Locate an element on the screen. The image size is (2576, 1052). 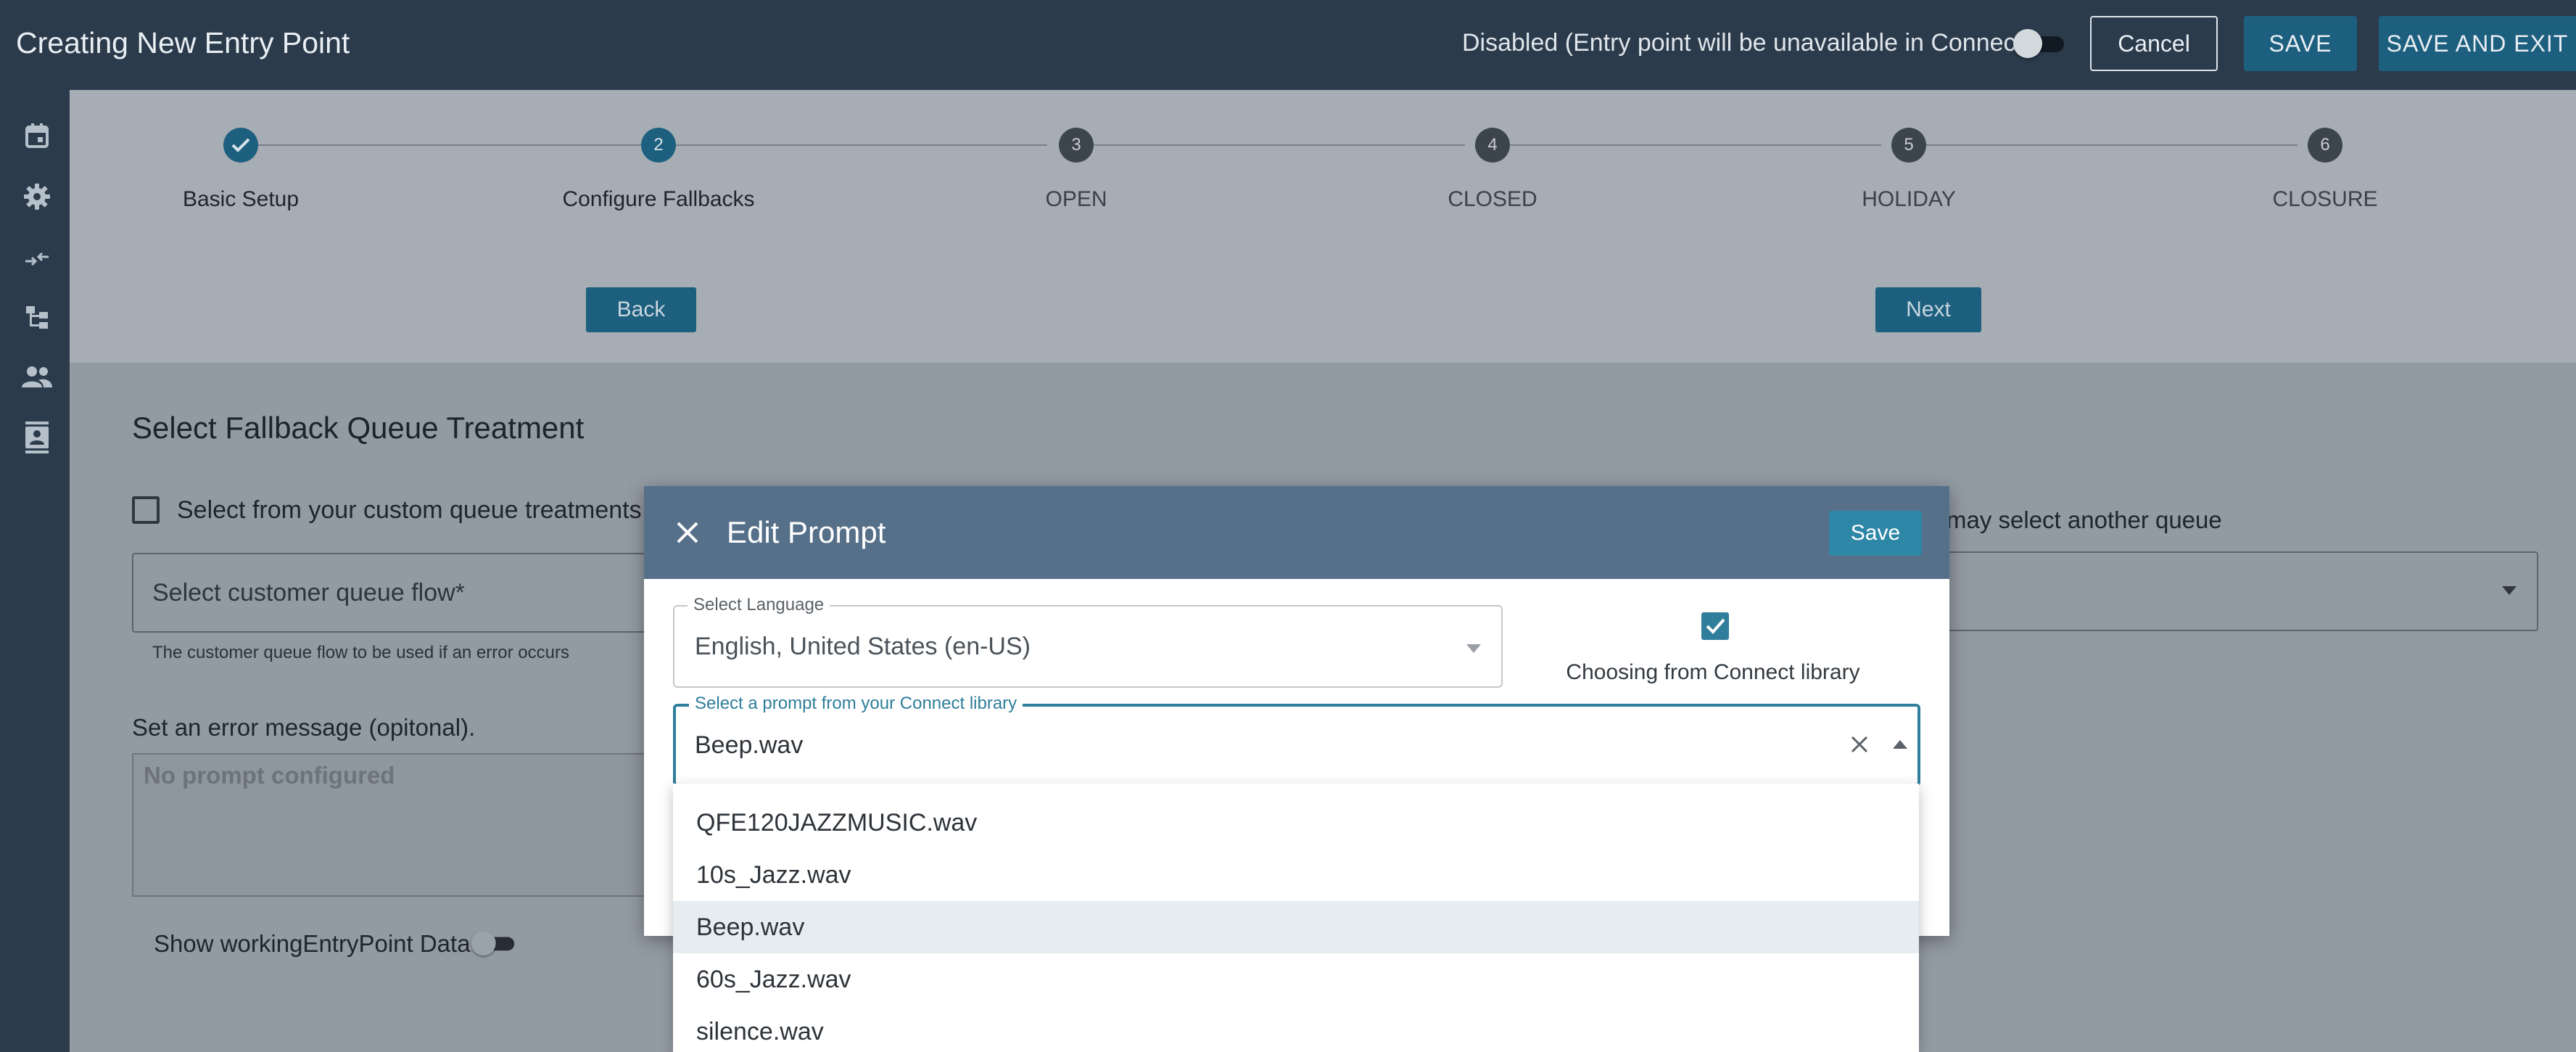
gear-icon is located at coordinates (37, 197).